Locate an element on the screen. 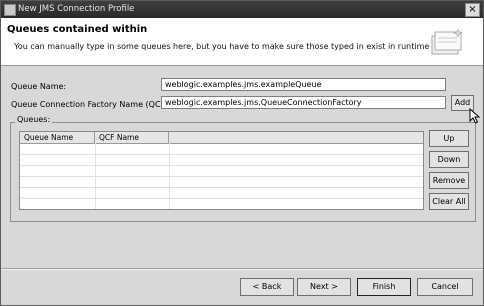  window-title: New JMS Connection Profile is located at coordinates (76, 9).